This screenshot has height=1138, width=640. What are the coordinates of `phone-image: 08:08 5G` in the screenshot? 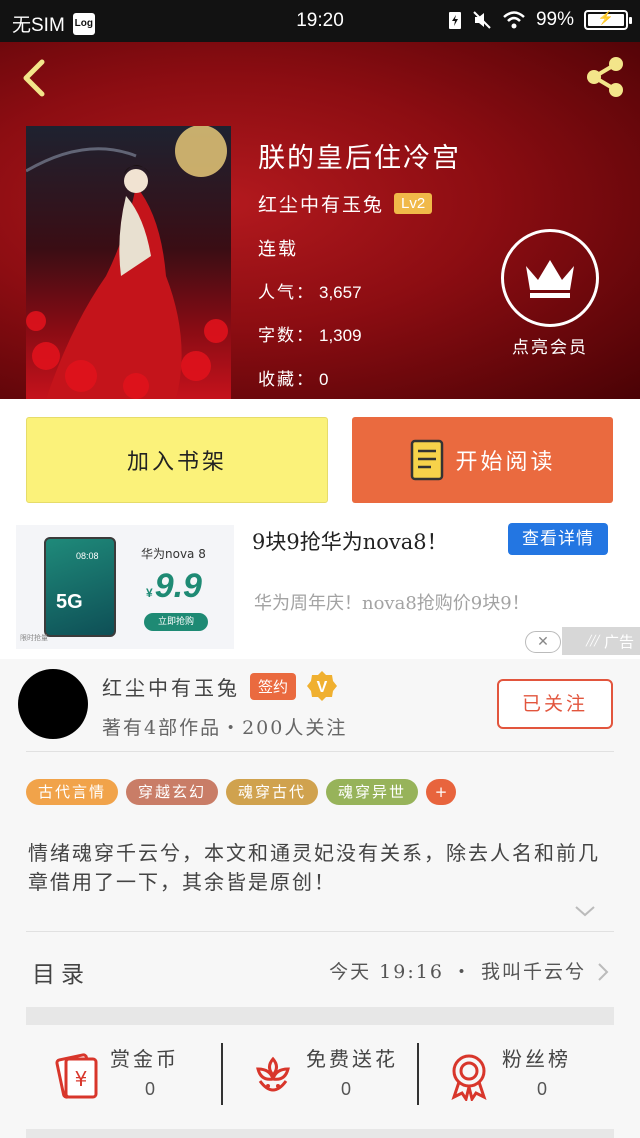 It's located at (80, 587).